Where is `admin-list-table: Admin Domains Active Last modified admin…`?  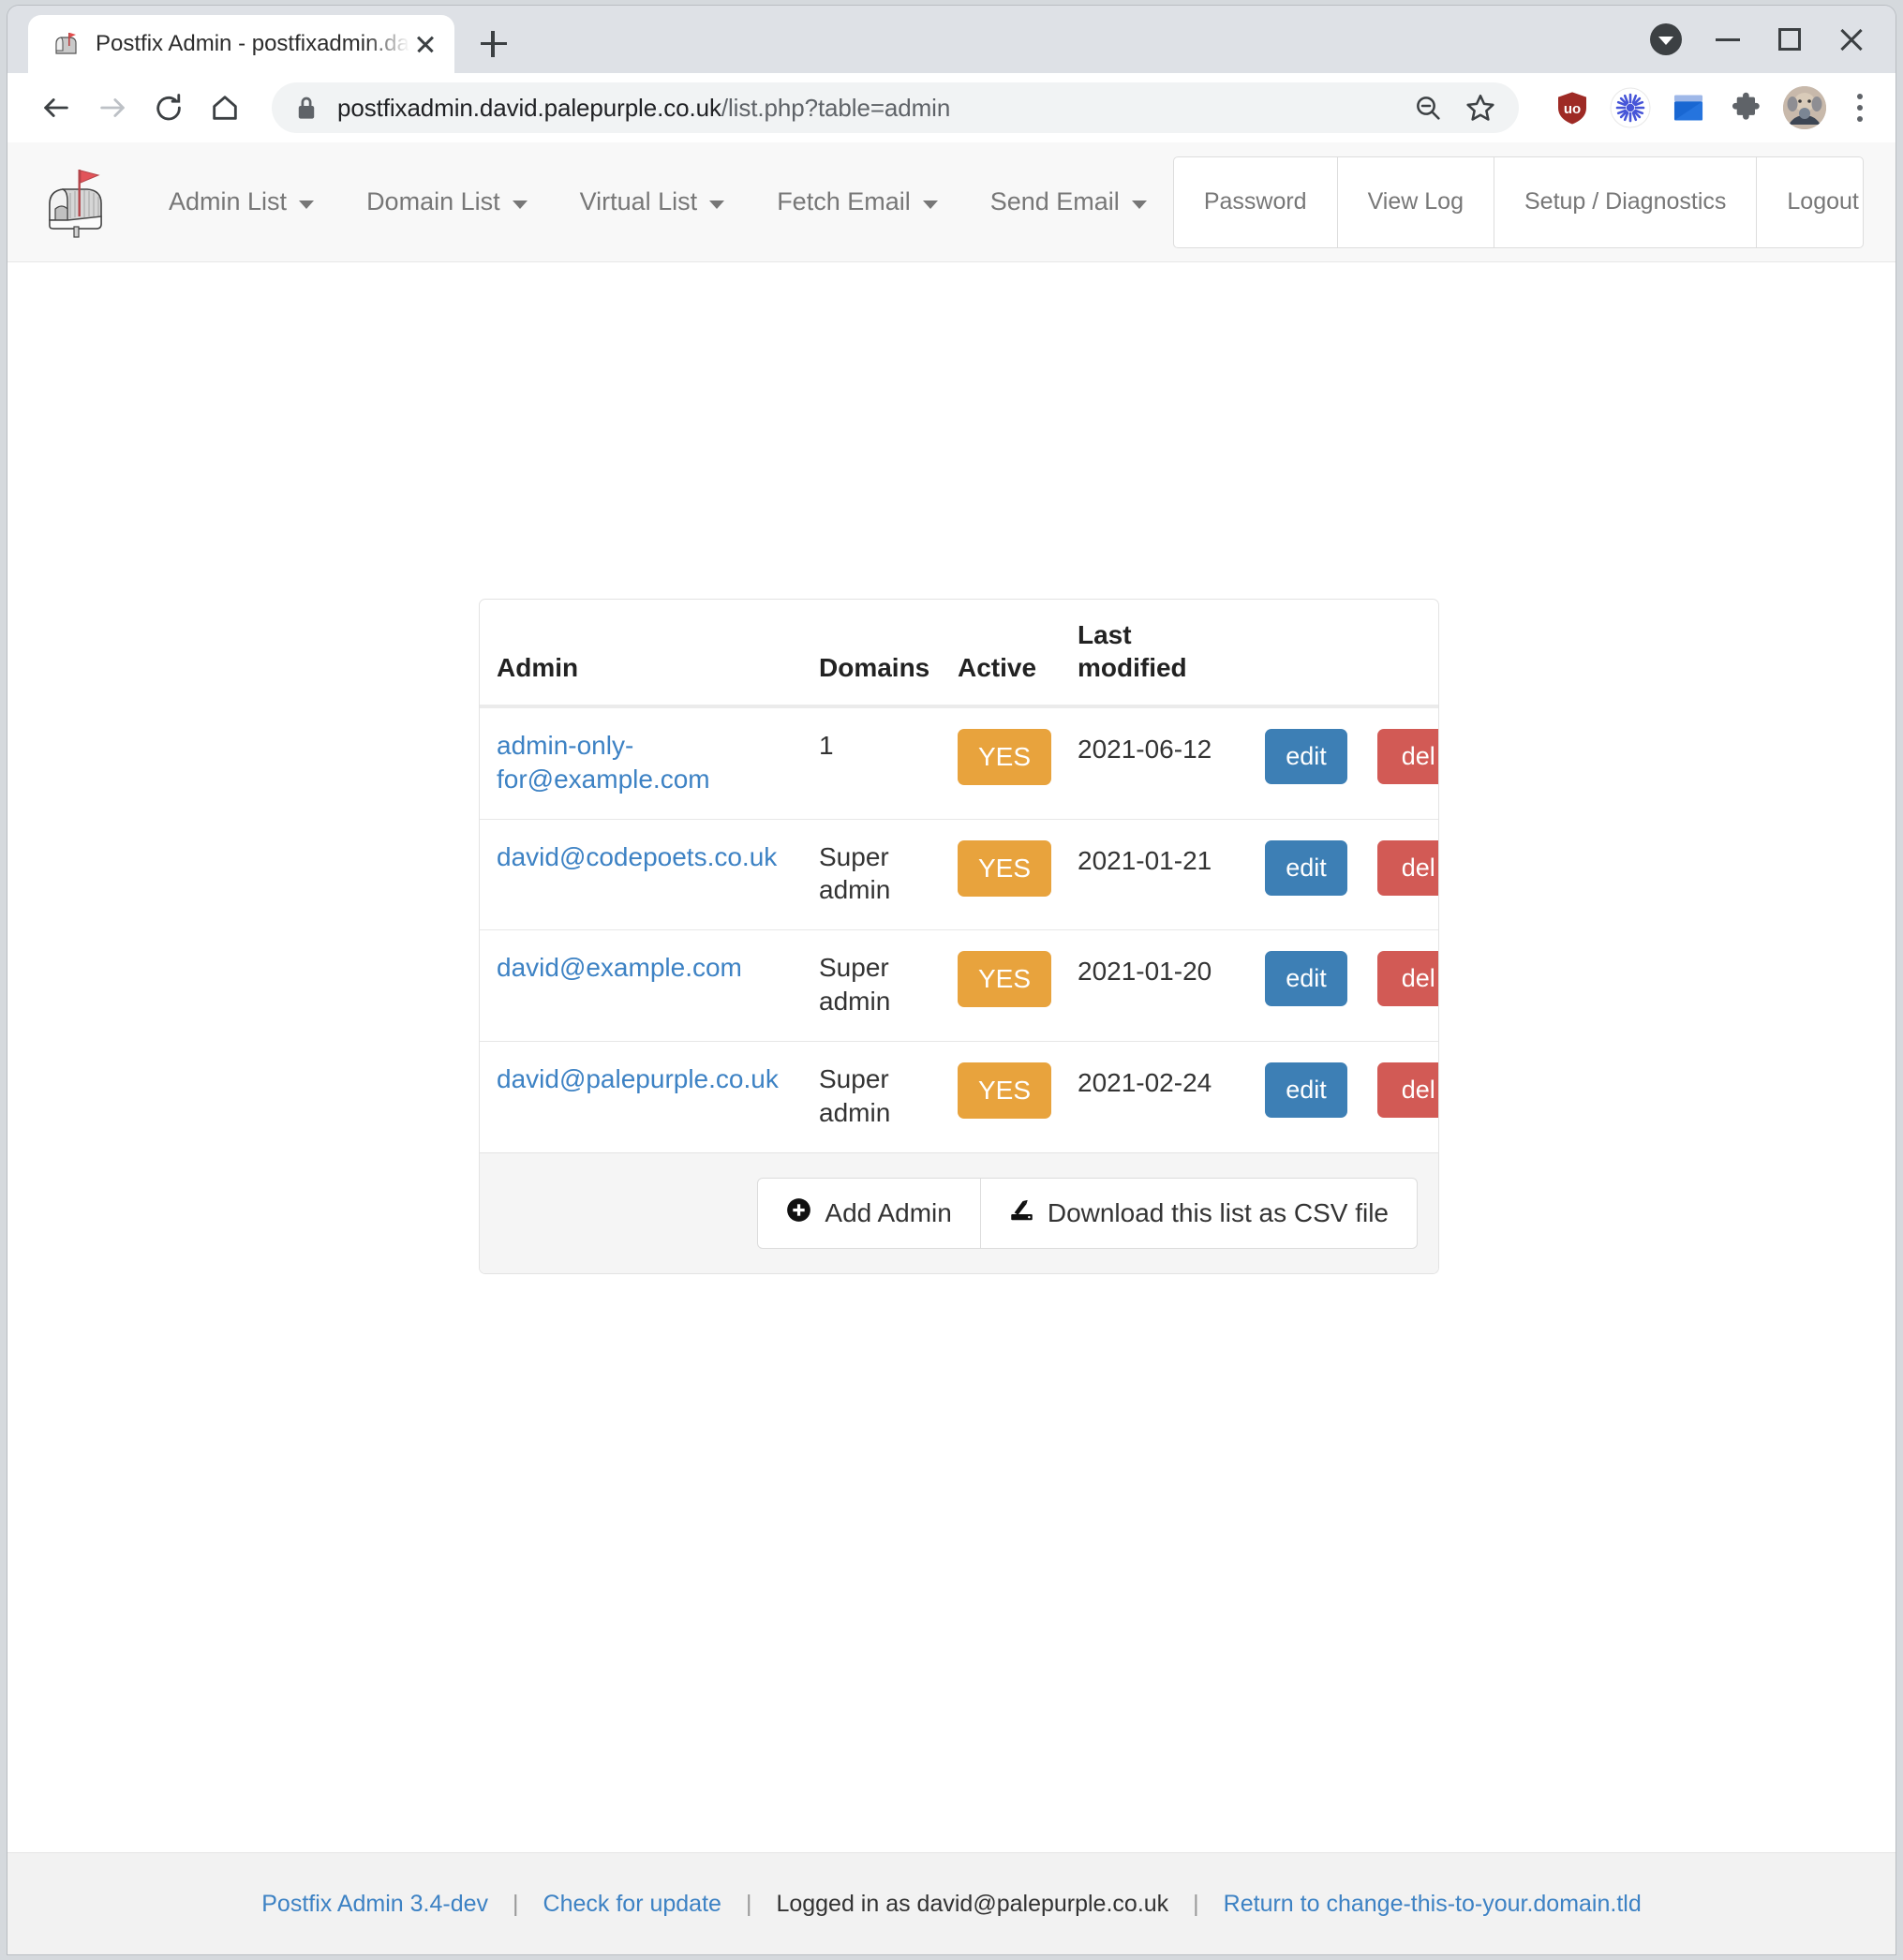 admin-list-table: Admin Domains Active Last modified admin… is located at coordinates (959, 876).